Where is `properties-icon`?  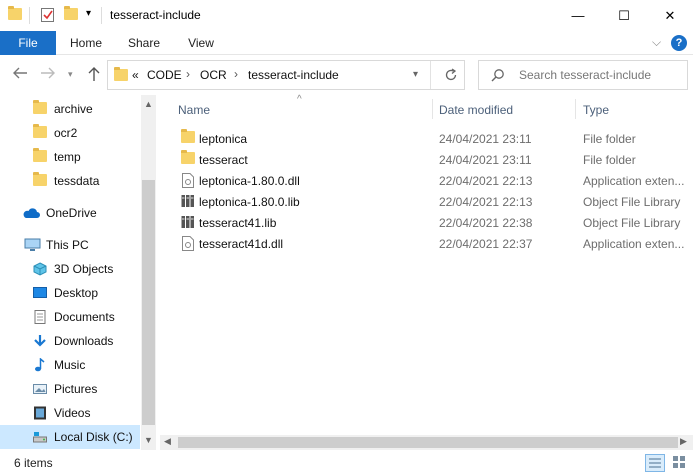
properties-icon is located at coordinates (48, 16).